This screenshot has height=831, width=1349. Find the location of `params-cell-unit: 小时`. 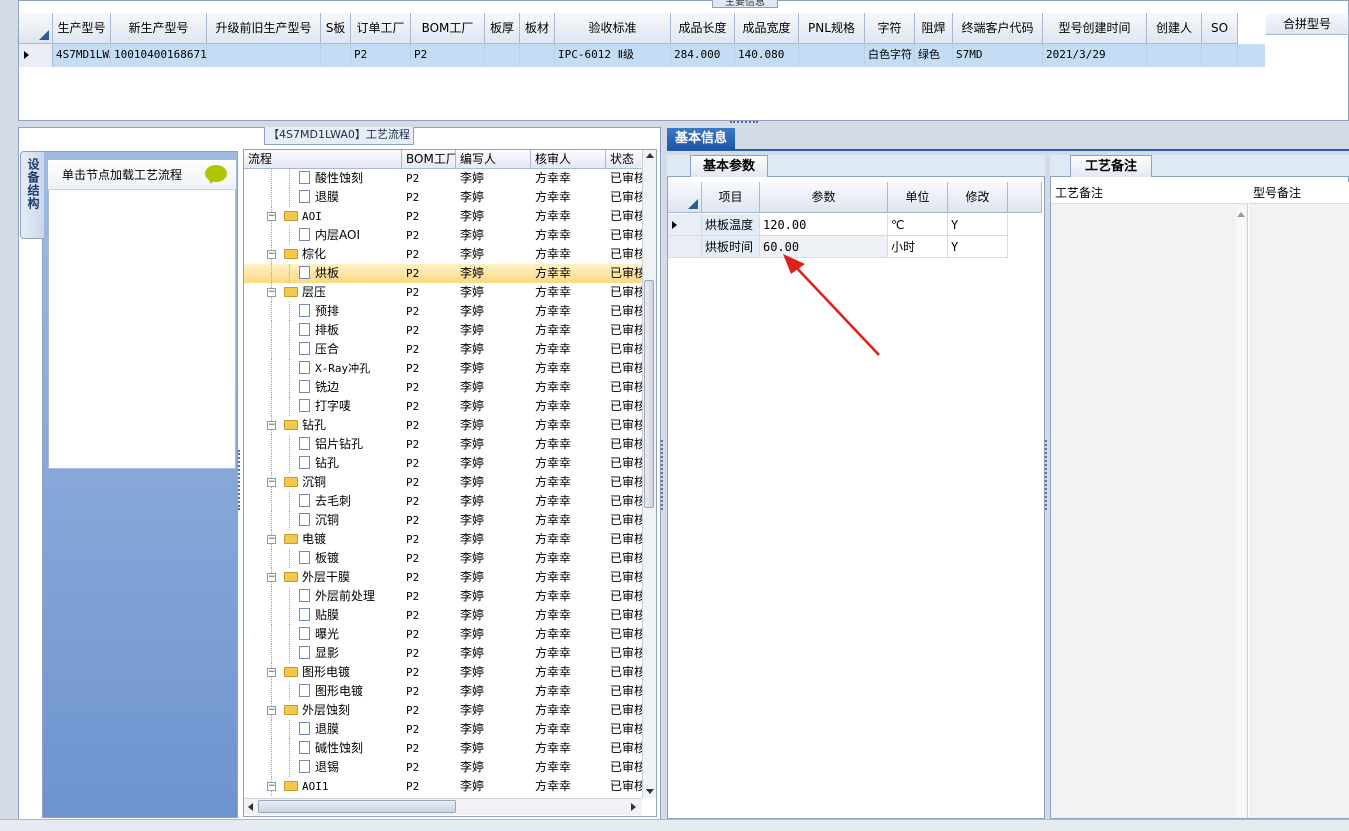

params-cell-unit: 小时 is located at coordinates (918, 247).